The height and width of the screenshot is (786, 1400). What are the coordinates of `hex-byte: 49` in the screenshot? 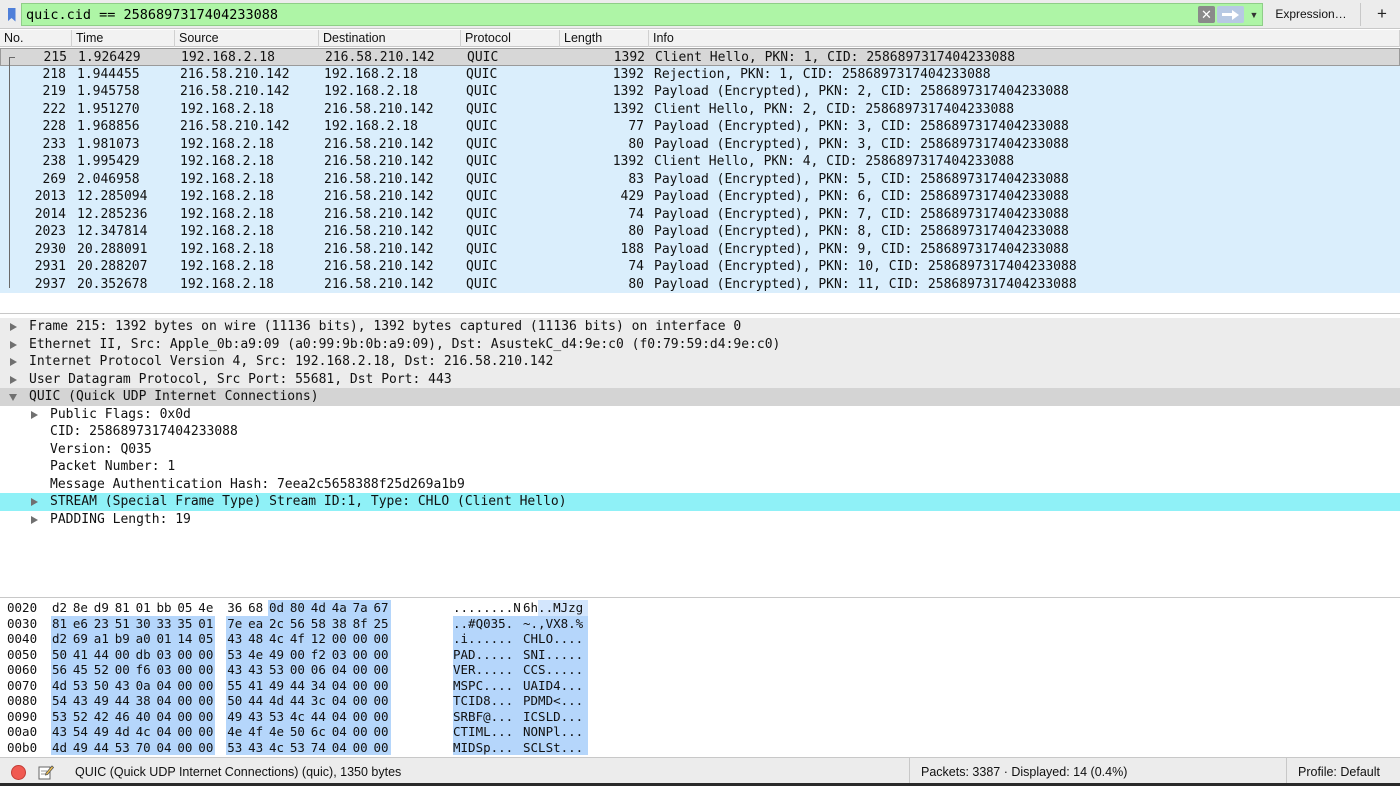 It's located at (237, 716).